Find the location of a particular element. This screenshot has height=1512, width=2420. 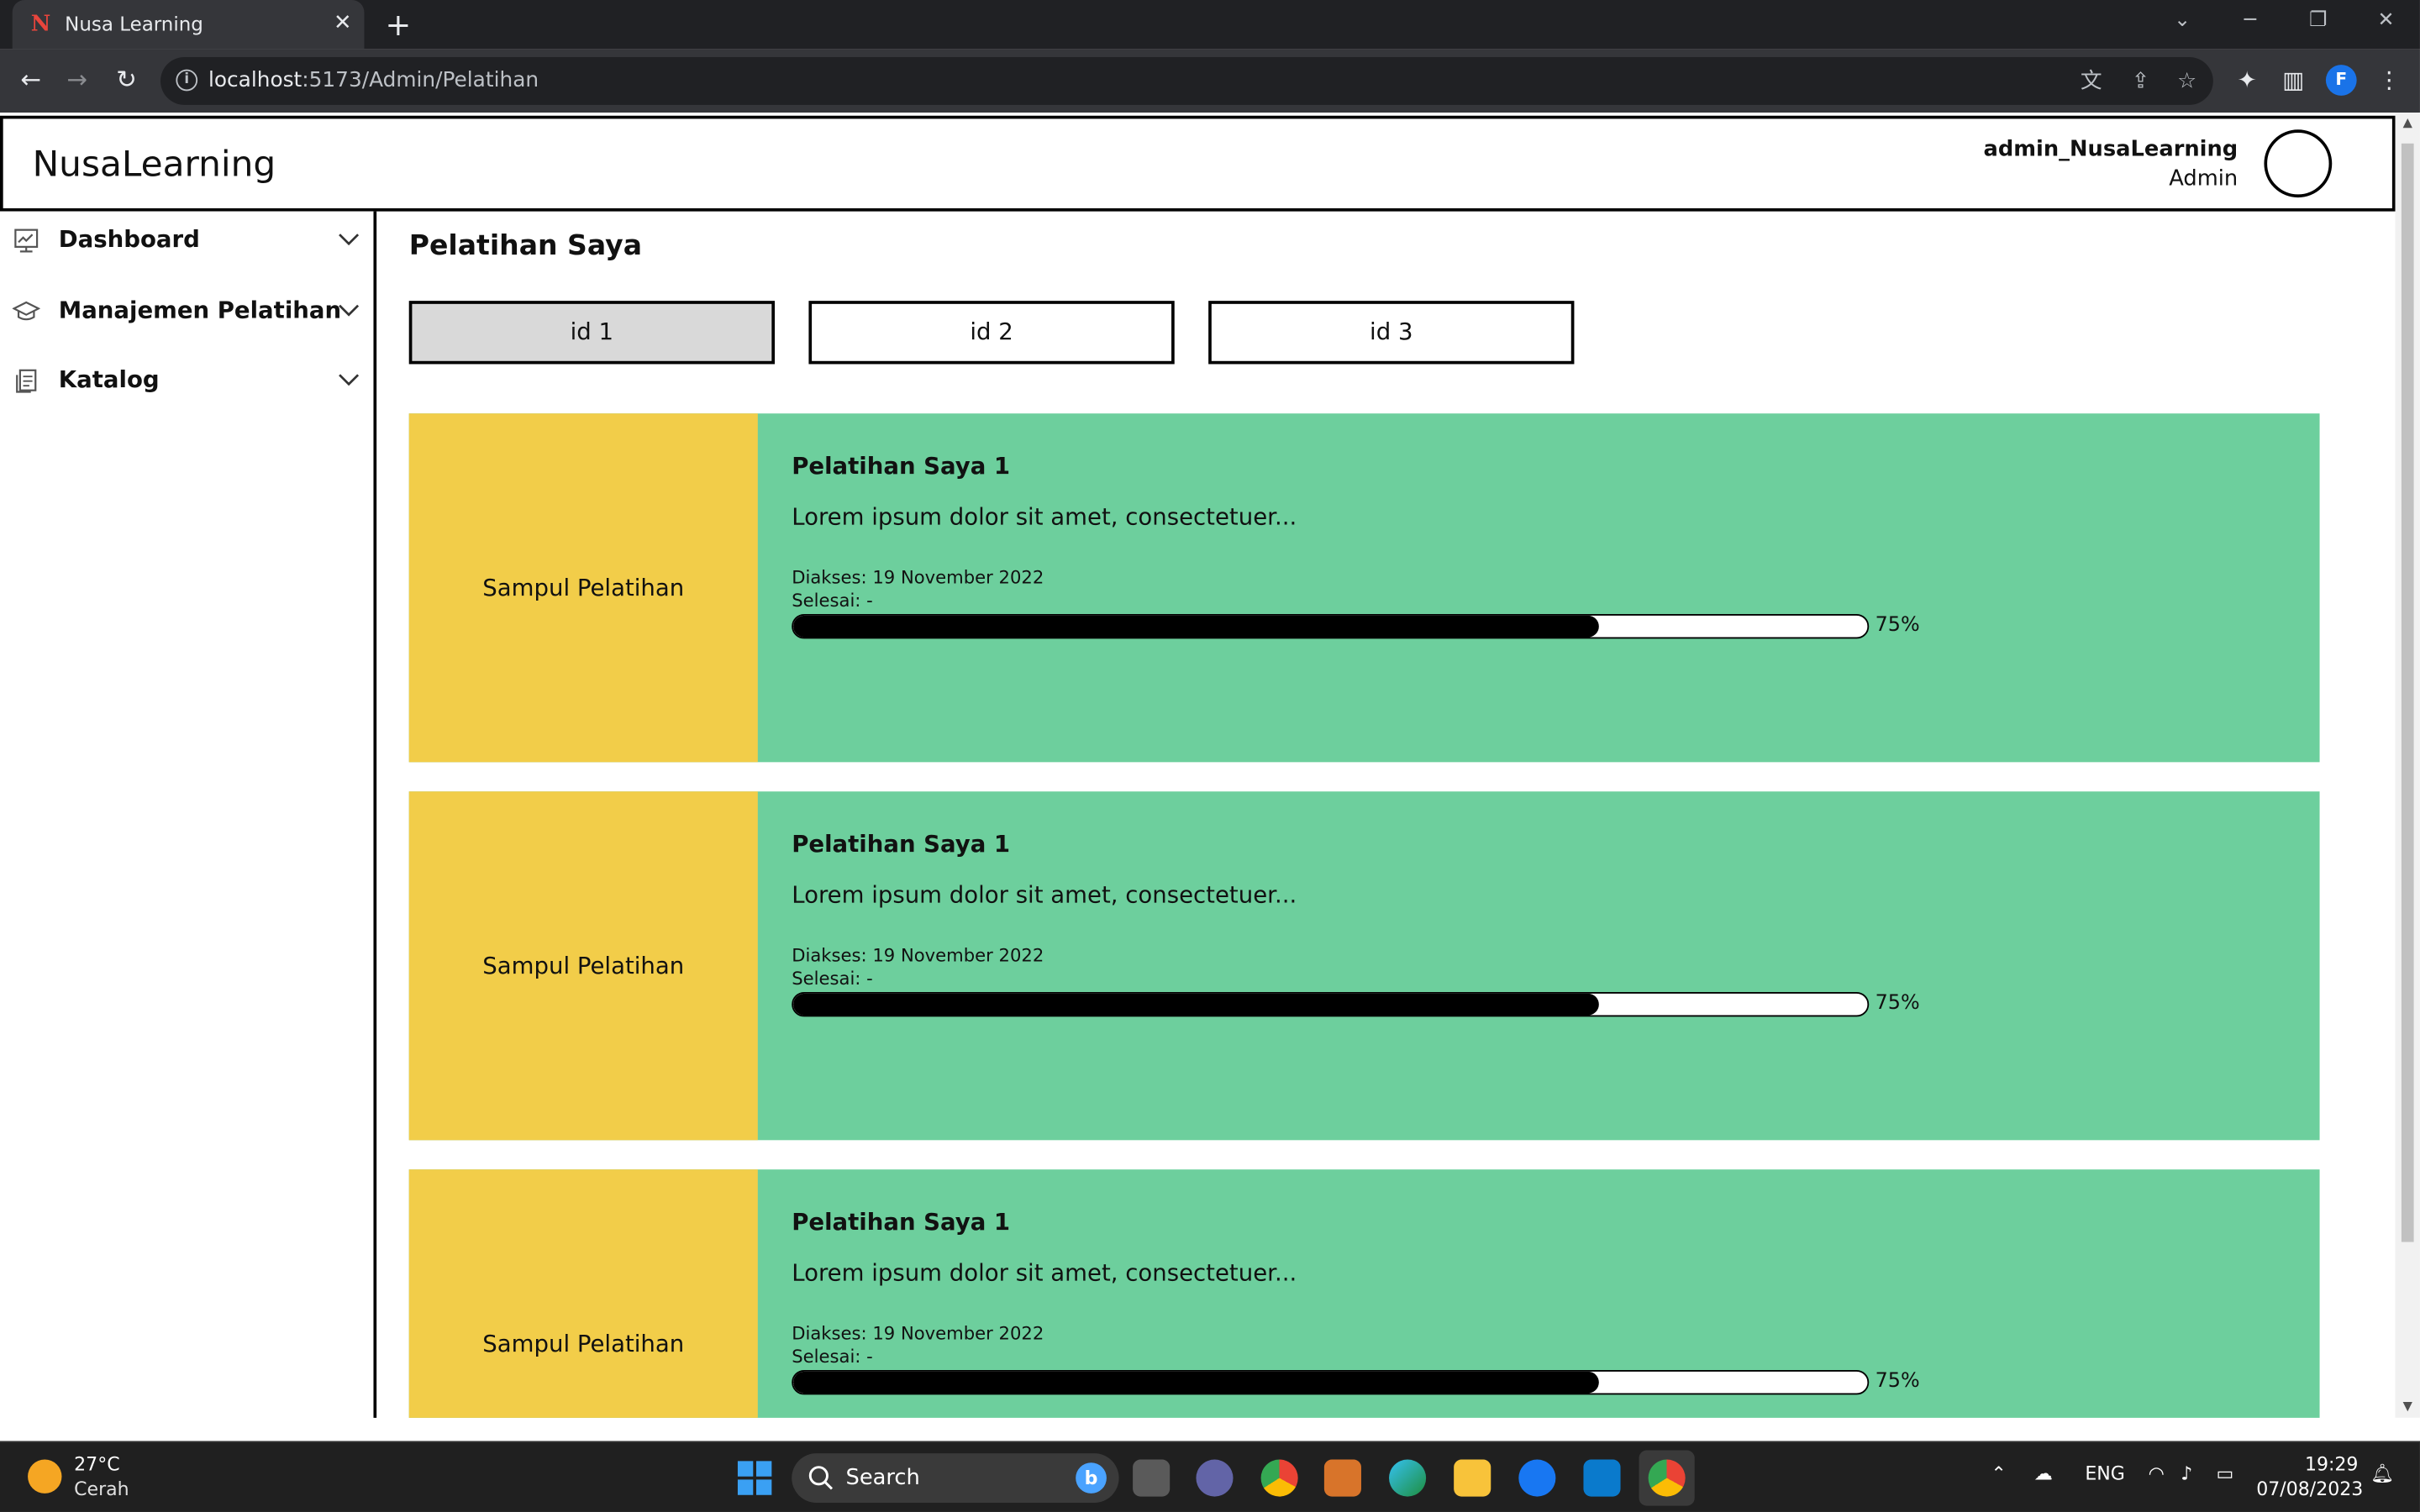

chrome-profile-icon is located at coordinates (1667, 1478).